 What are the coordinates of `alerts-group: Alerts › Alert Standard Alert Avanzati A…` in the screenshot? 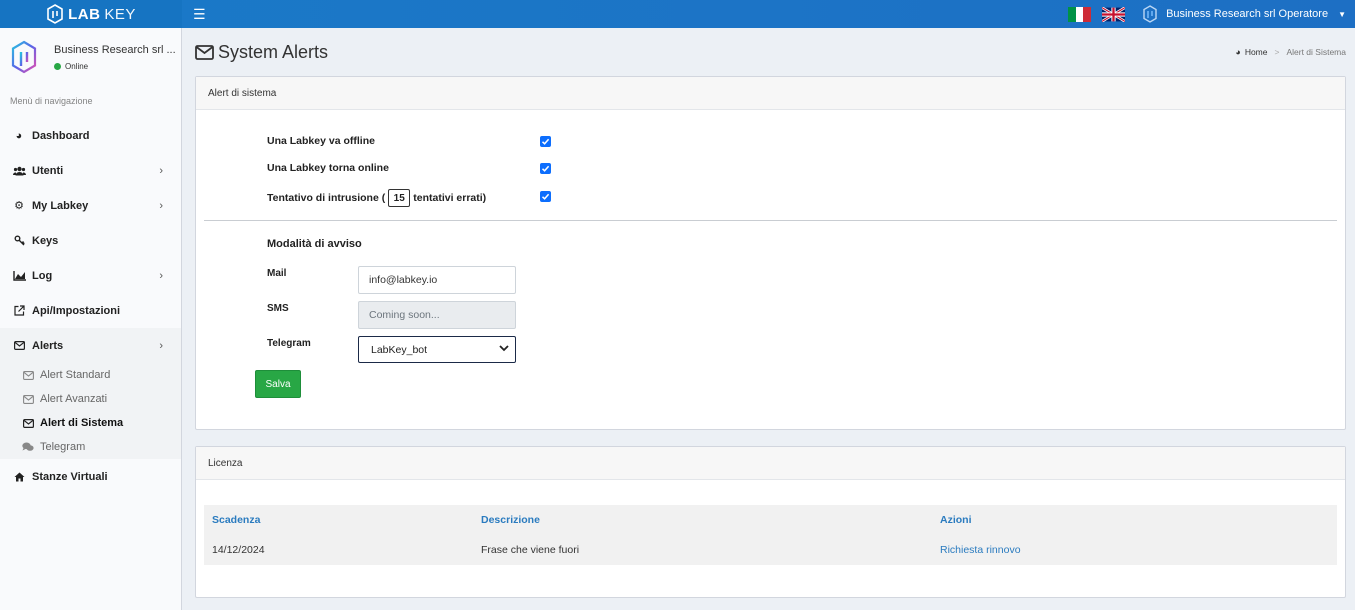 It's located at (90, 393).